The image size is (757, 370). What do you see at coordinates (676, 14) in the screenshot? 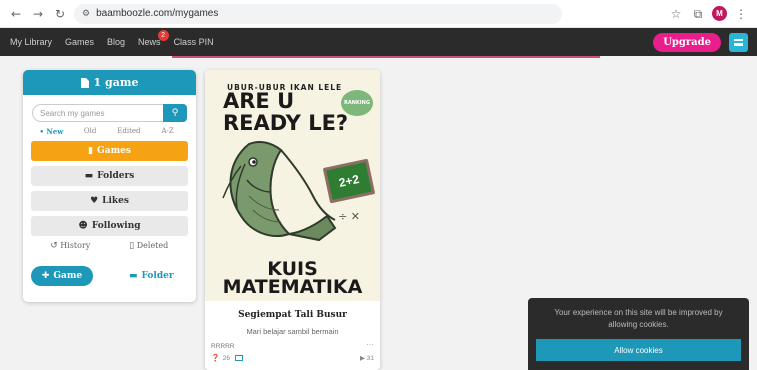
I see `bookmark-star-icon: ☆` at bounding box center [676, 14].